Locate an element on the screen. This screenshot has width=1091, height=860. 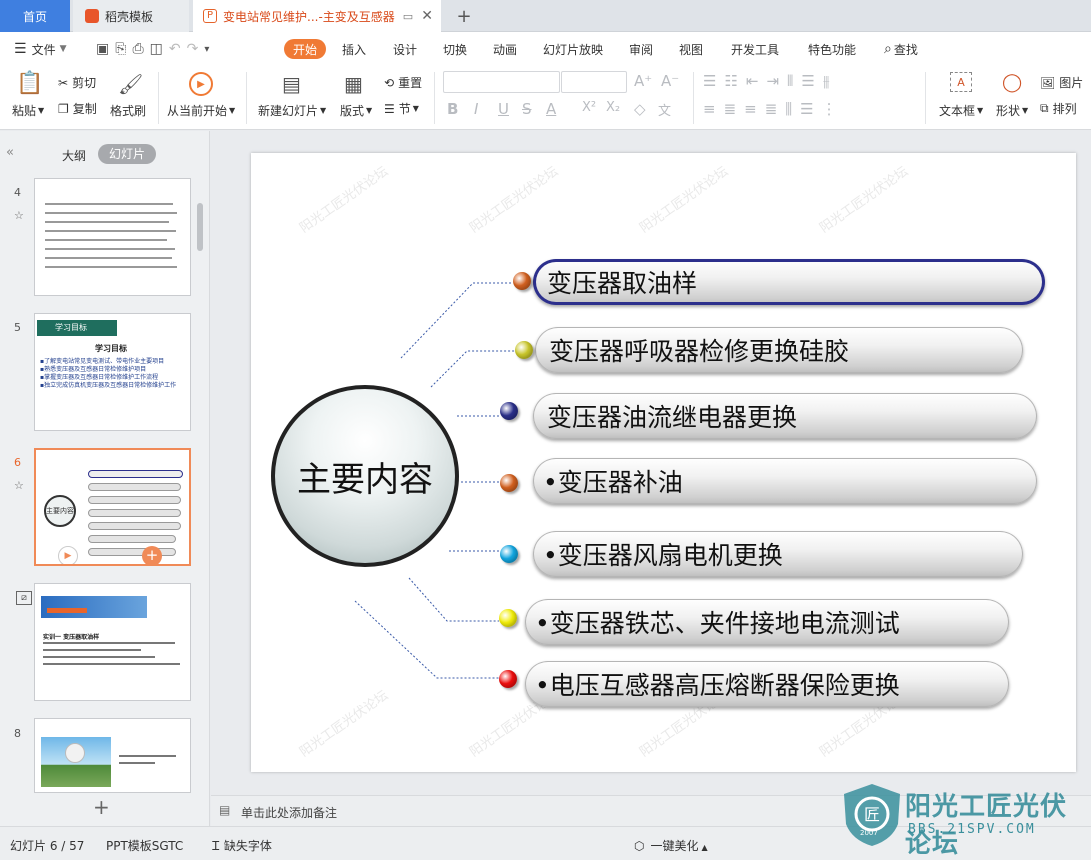
topic-item-3: 变压器油流继电器更换 is located at coordinates (785, 416).